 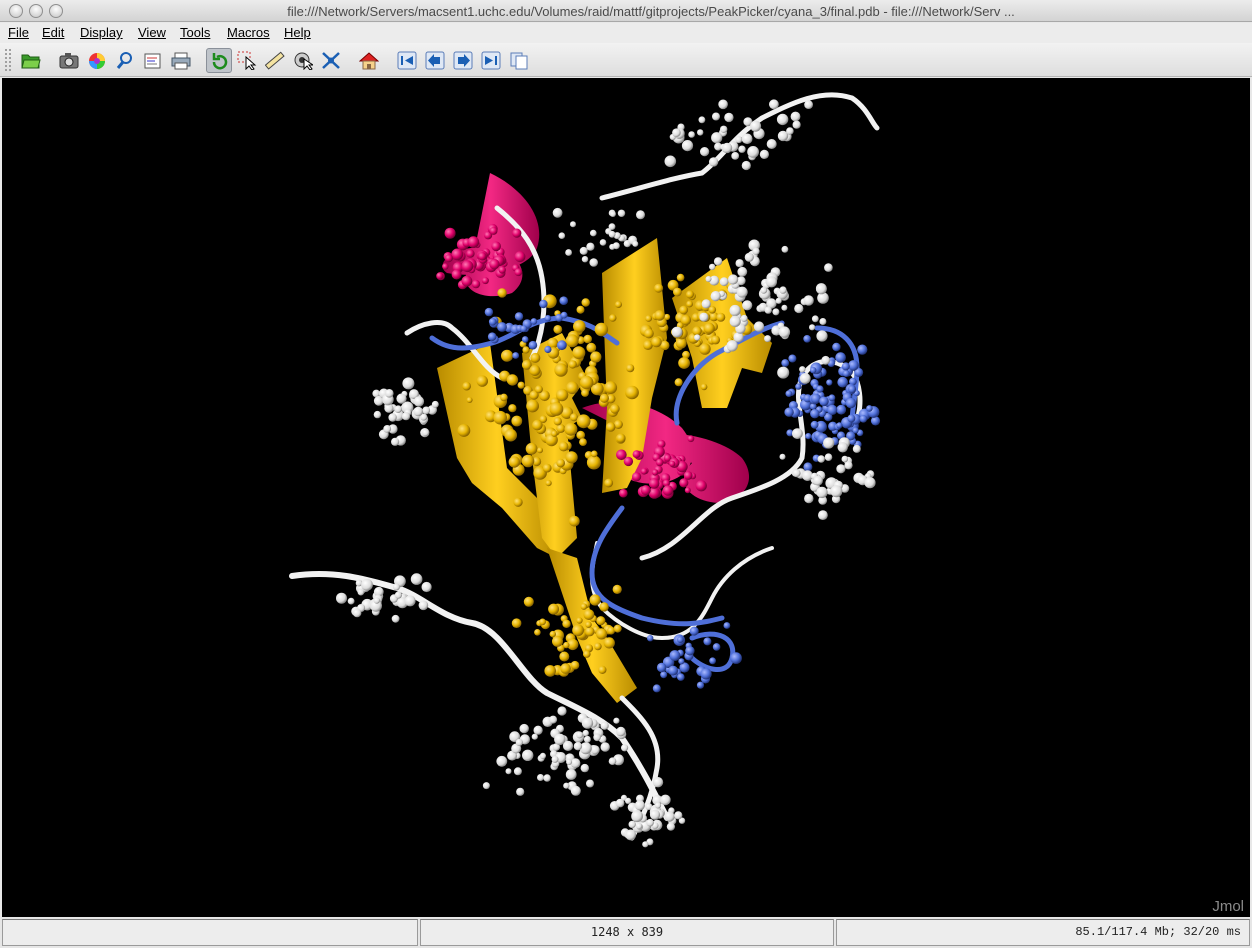 I want to click on menu-help: Help, so click(x=297, y=32).